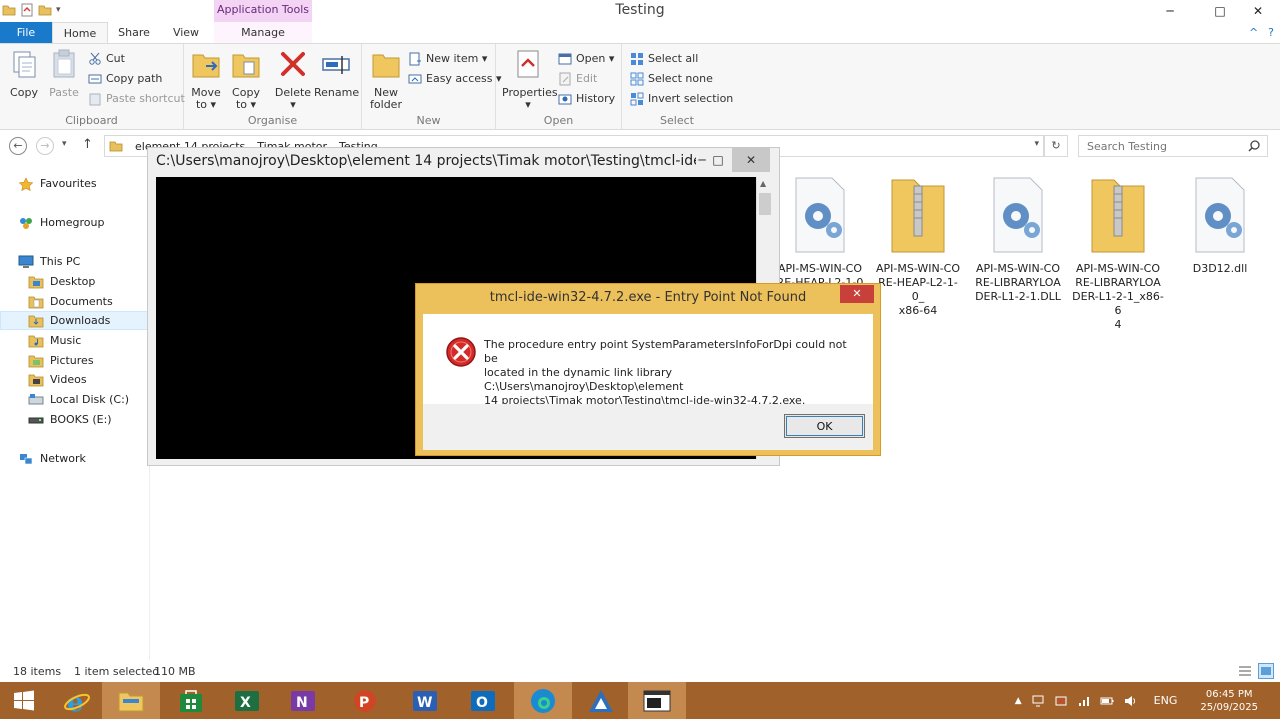 This screenshot has width=1280, height=719. I want to click on paste-button: Paste, so click(64, 73).